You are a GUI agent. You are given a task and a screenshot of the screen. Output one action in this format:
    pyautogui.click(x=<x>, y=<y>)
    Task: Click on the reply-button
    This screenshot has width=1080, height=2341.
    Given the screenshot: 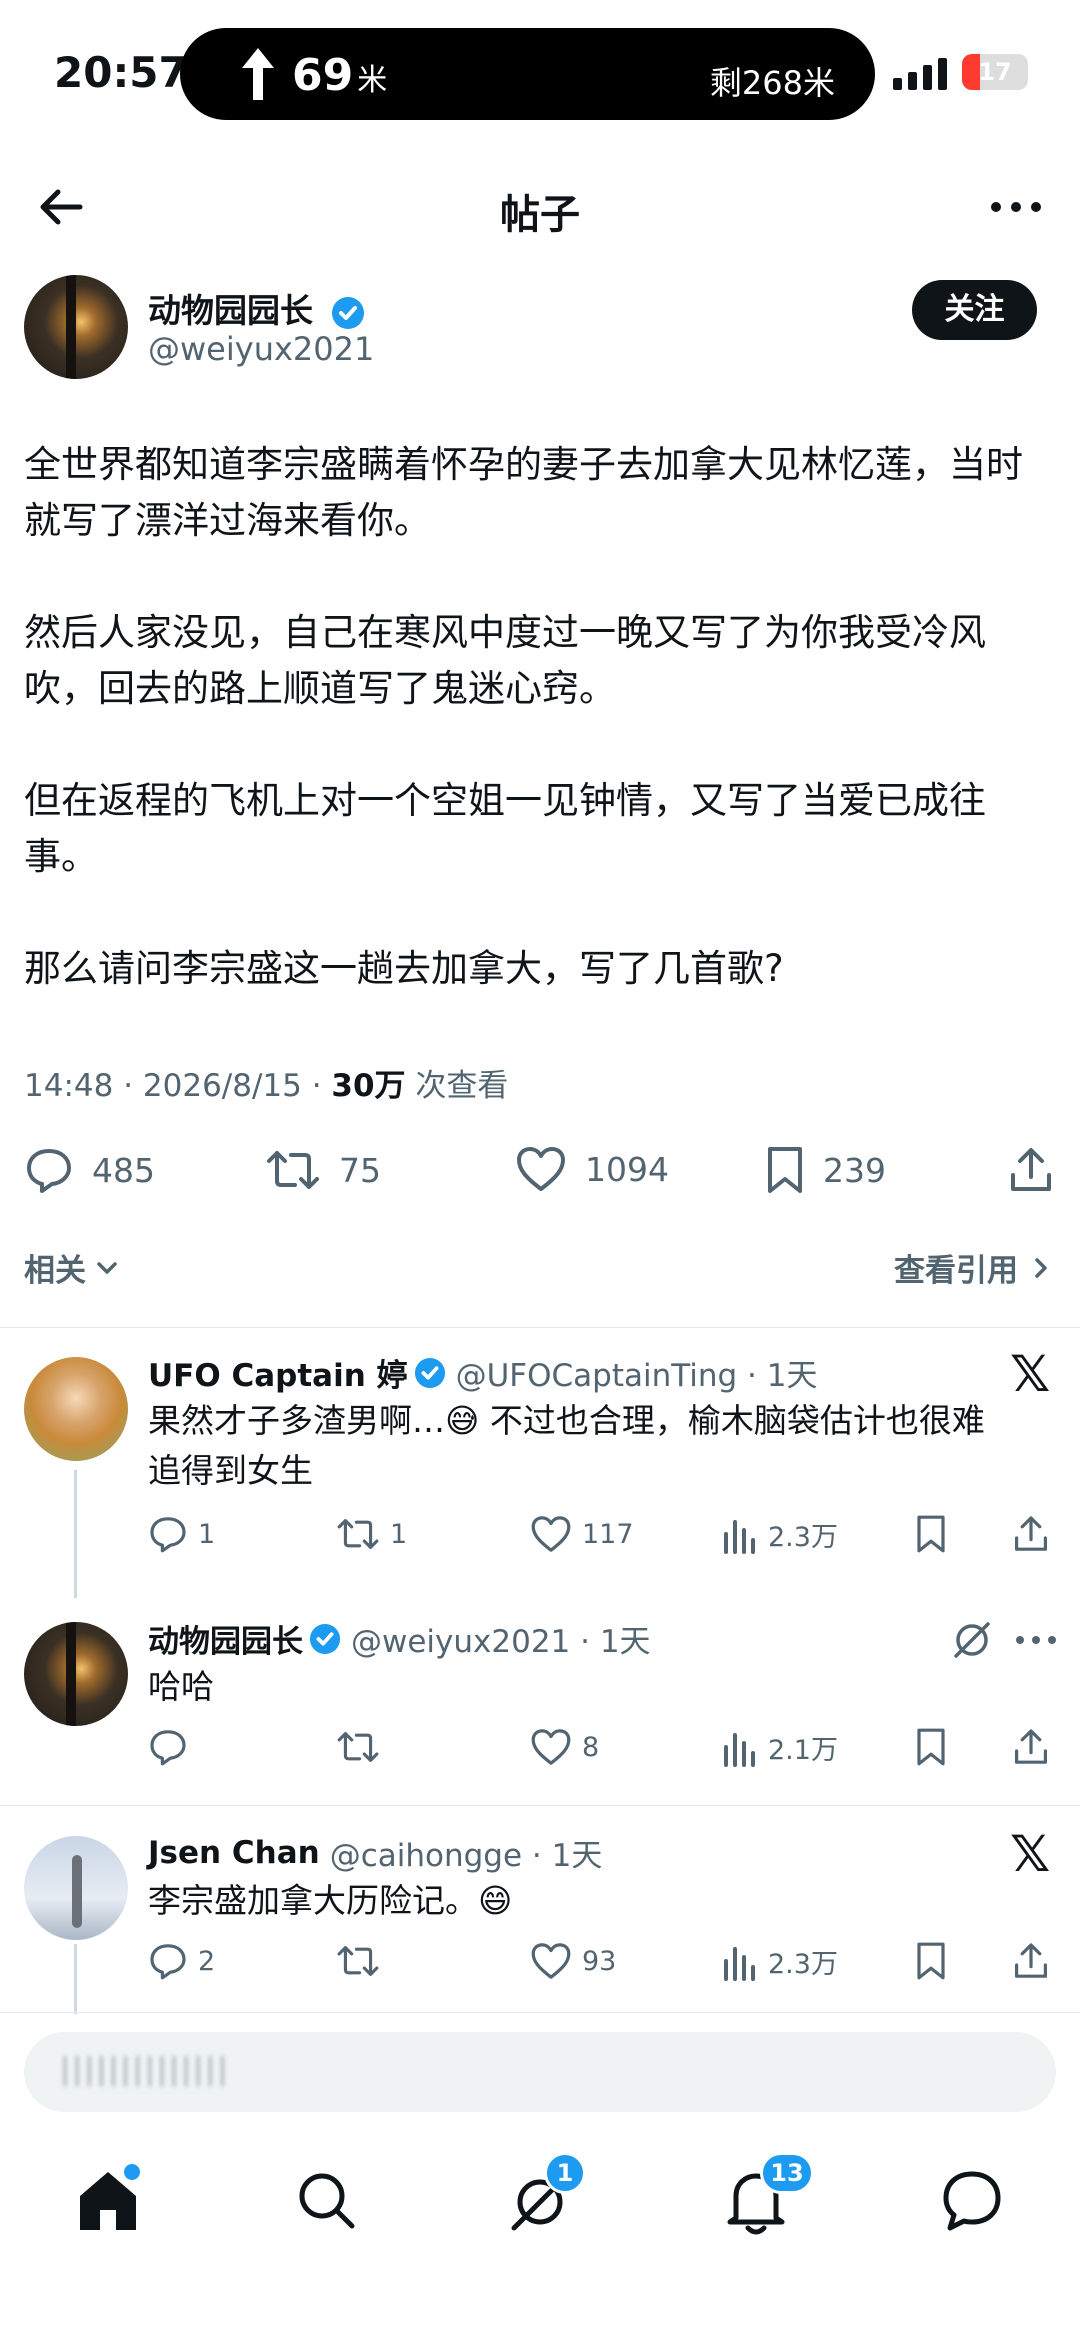 What is the action you would take?
    pyautogui.click(x=173, y=1747)
    